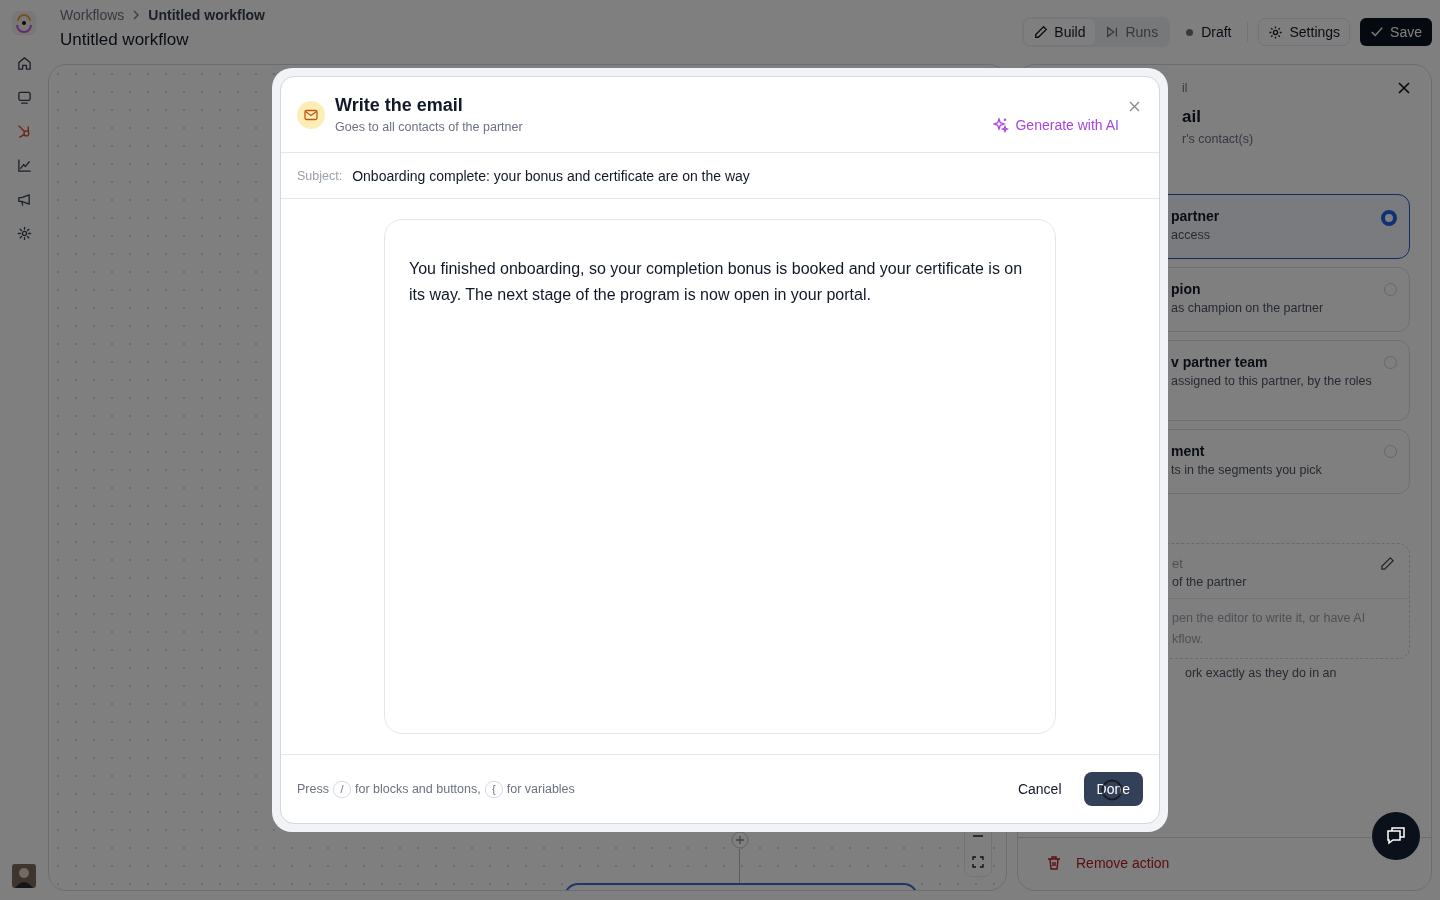 This screenshot has width=1440, height=900. Describe the element at coordinates (1218, 139) in the screenshot. I see `panel-subtitle: r's contact(s)` at that location.